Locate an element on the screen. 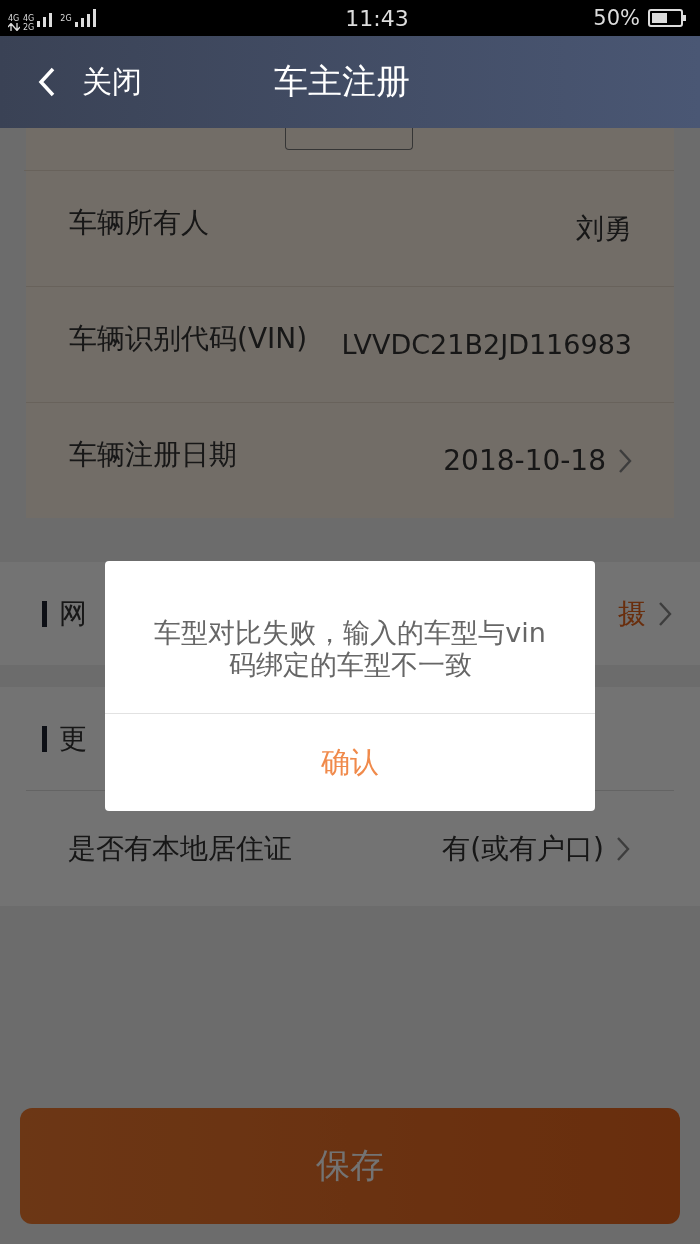 The height and width of the screenshot is (1244, 700). back-icon is located at coordinates (47, 82).